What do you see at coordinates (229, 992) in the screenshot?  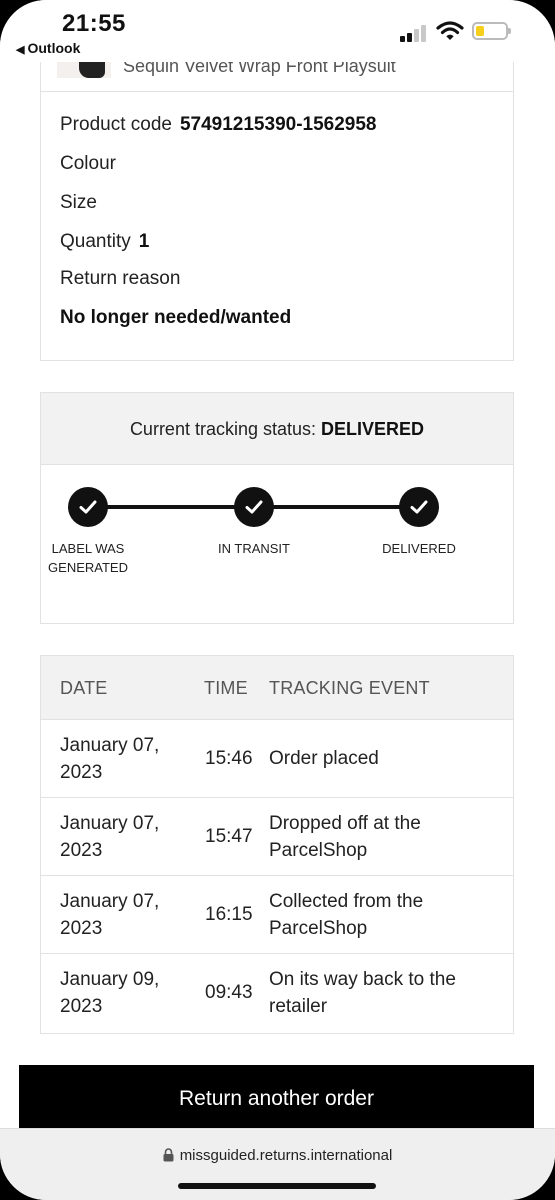 I see `event-time: 09:43` at bounding box center [229, 992].